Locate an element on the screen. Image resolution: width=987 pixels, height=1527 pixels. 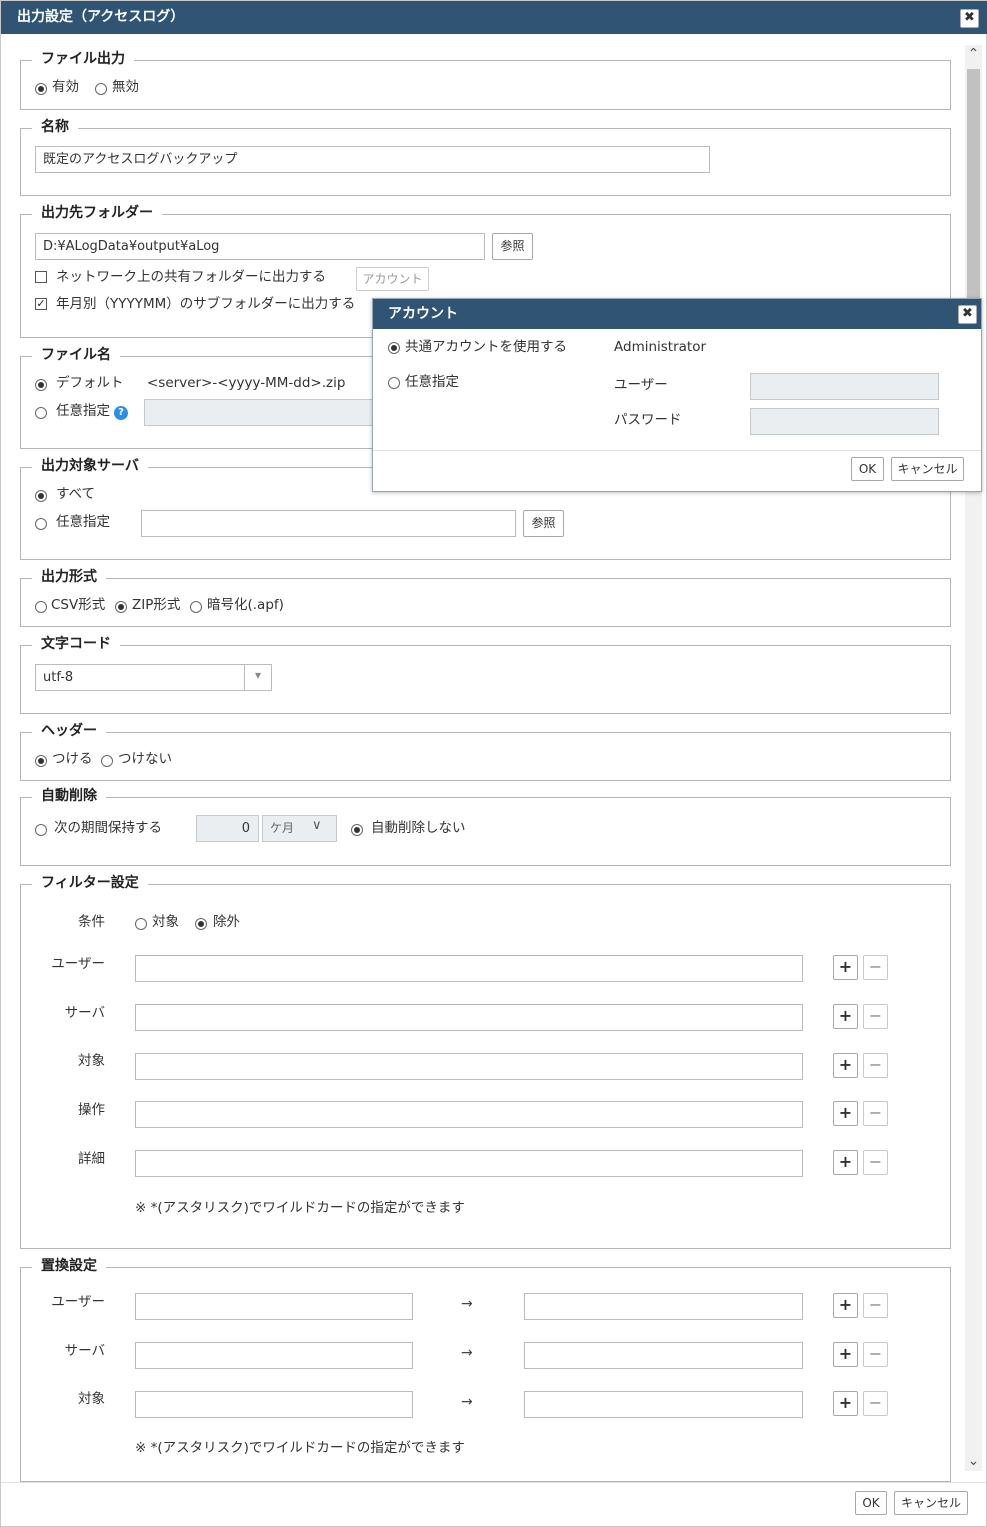
name-input: 既定のアクセスログバックアップ is located at coordinates (372, 159).